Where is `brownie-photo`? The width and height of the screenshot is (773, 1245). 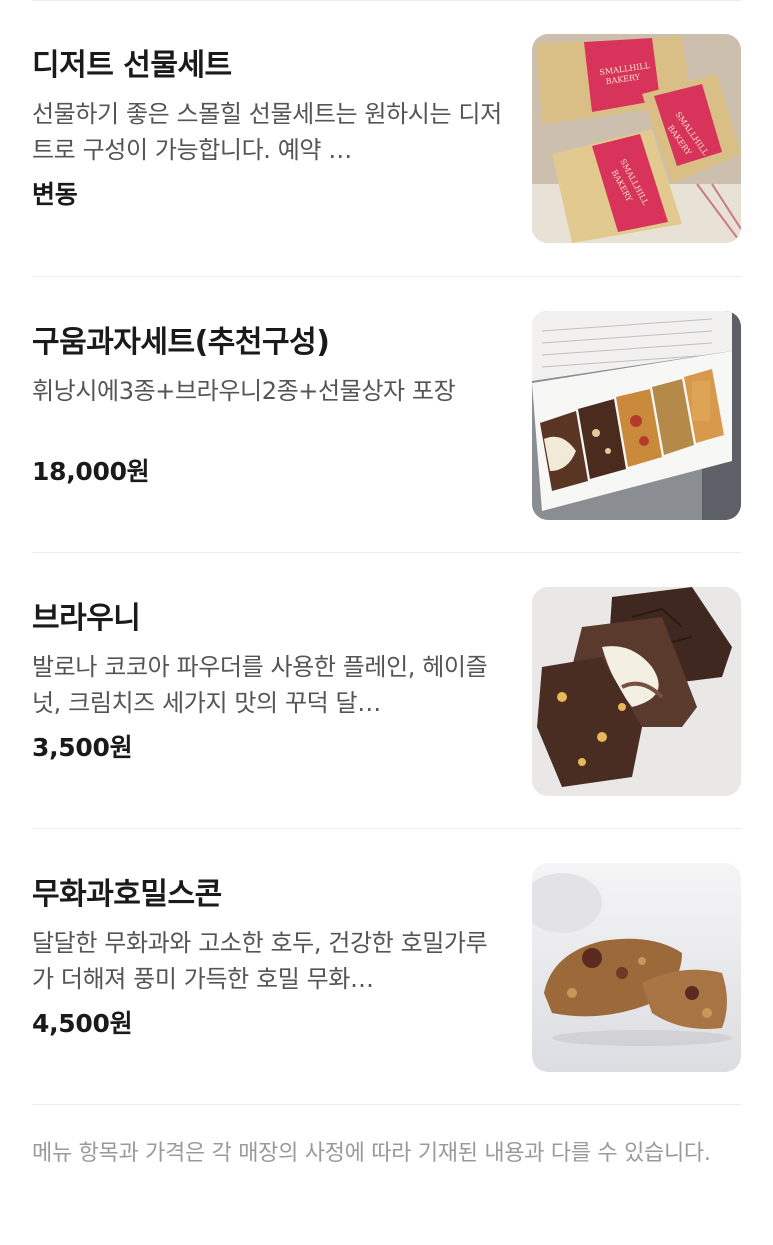
brownie-photo is located at coordinates (636, 691).